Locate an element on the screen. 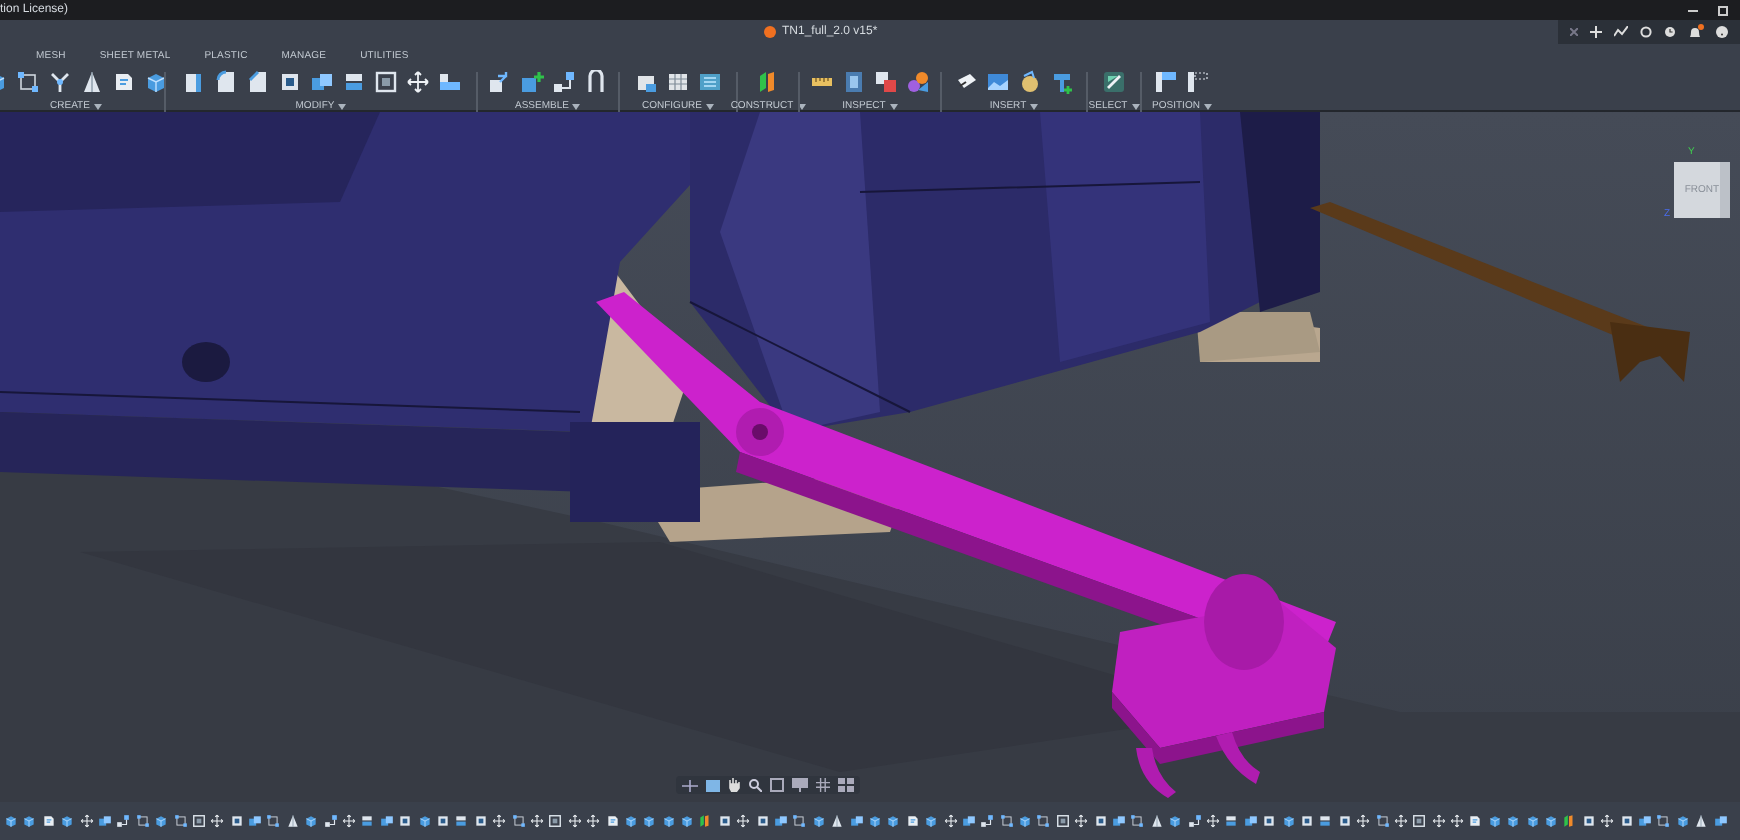 This screenshot has height=840, width=1740. close-tab-icon is located at coordinates (1574, 32).